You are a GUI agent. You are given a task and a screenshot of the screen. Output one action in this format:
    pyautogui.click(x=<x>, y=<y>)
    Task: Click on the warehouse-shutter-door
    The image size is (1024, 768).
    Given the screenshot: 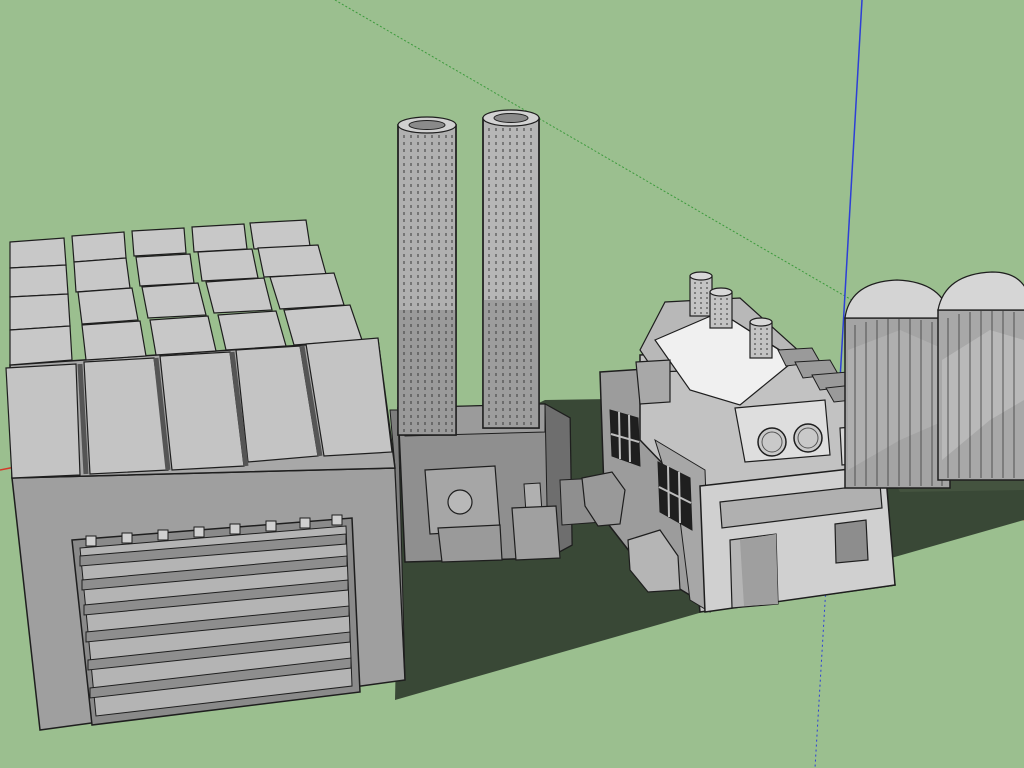 What is the action you would take?
    pyautogui.click(x=216, y=620)
    